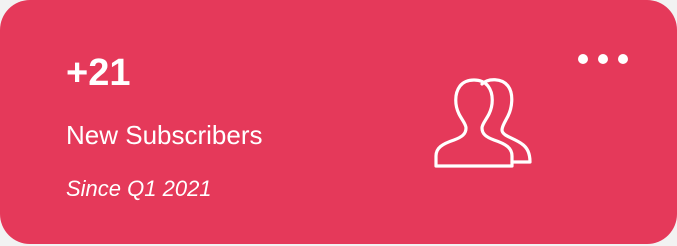 The image size is (677, 246). What do you see at coordinates (483, 123) in the screenshot?
I see `users-icon` at bounding box center [483, 123].